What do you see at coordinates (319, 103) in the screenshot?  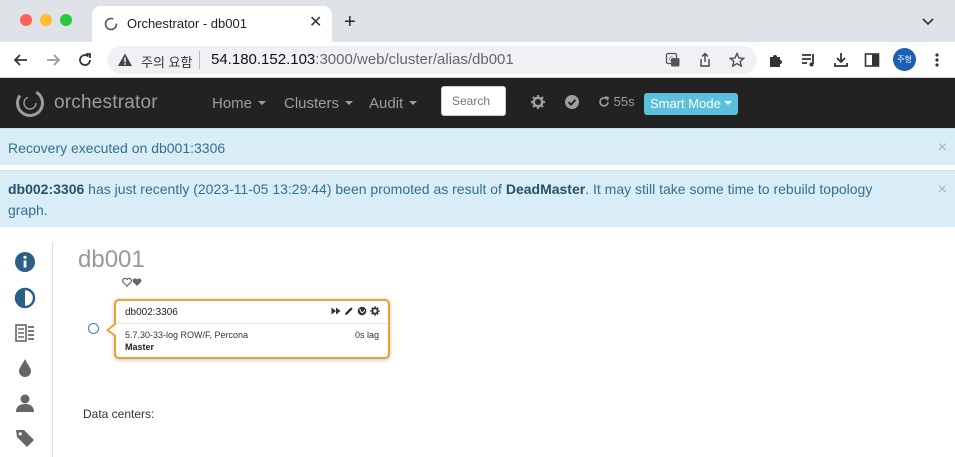 I see `nav-clusters-dropdown: Clusters` at bounding box center [319, 103].